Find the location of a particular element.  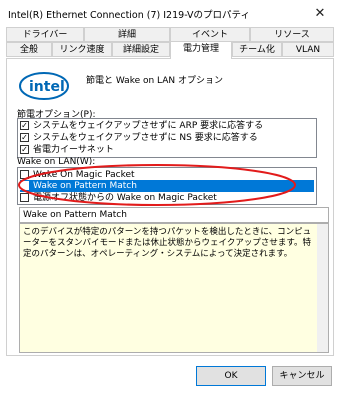

close-icon: ✕ is located at coordinates (320, 13).